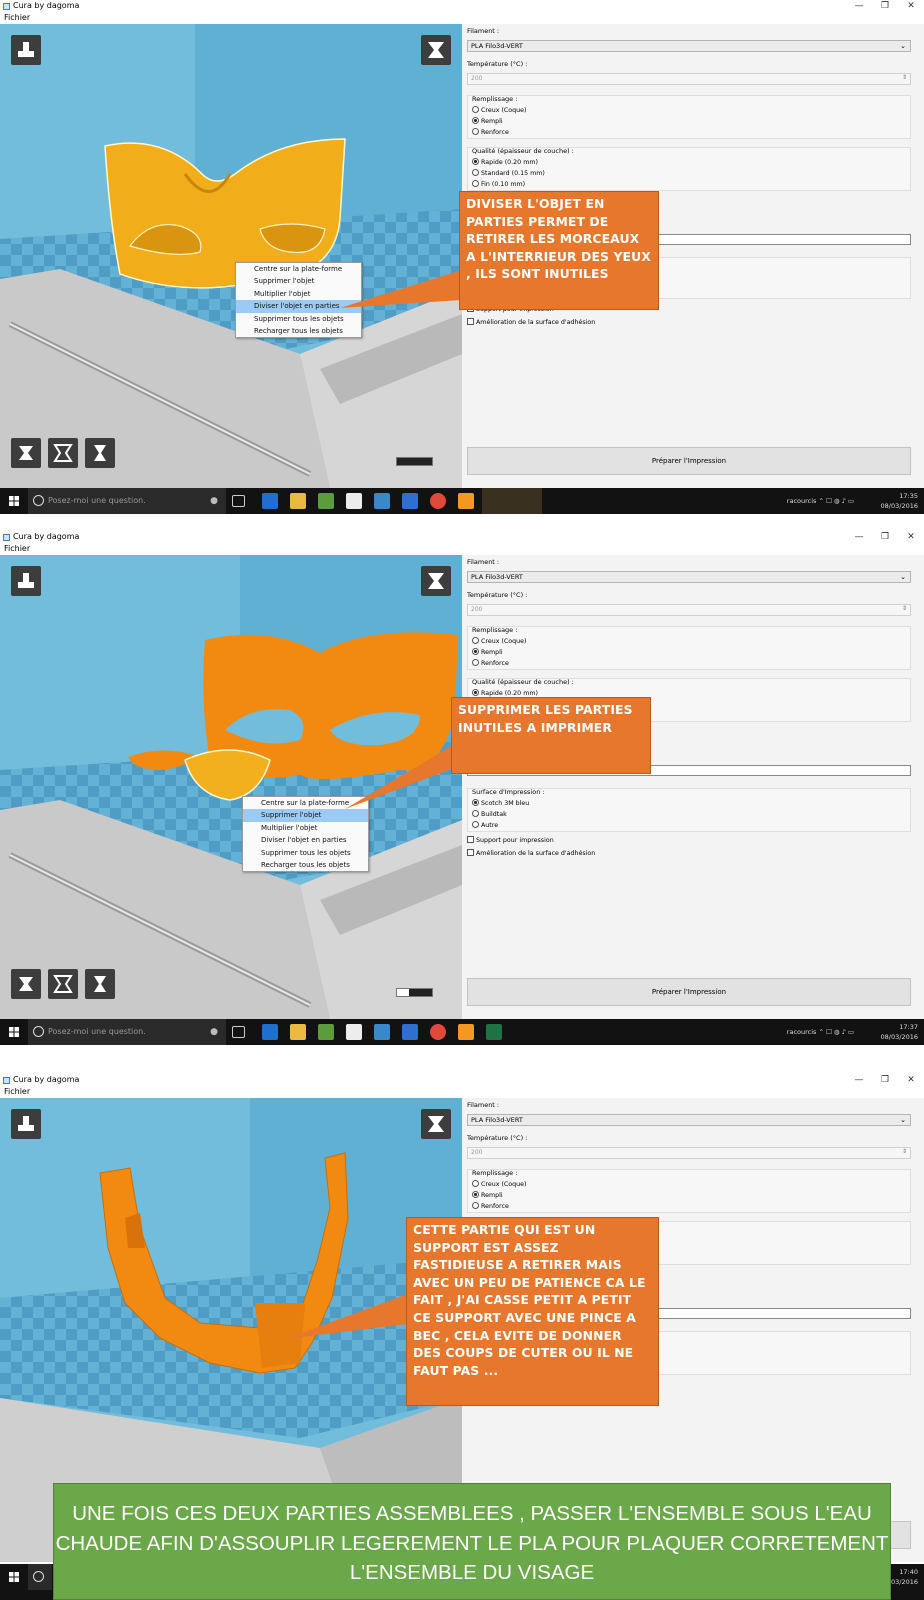 Image resolution: width=924 pixels, height=1600 pixels. What do you see at coordinates (510, 840) in the screenshot?
I see `support-checkbox: Support pour impression` at bounding box center [510, 840].